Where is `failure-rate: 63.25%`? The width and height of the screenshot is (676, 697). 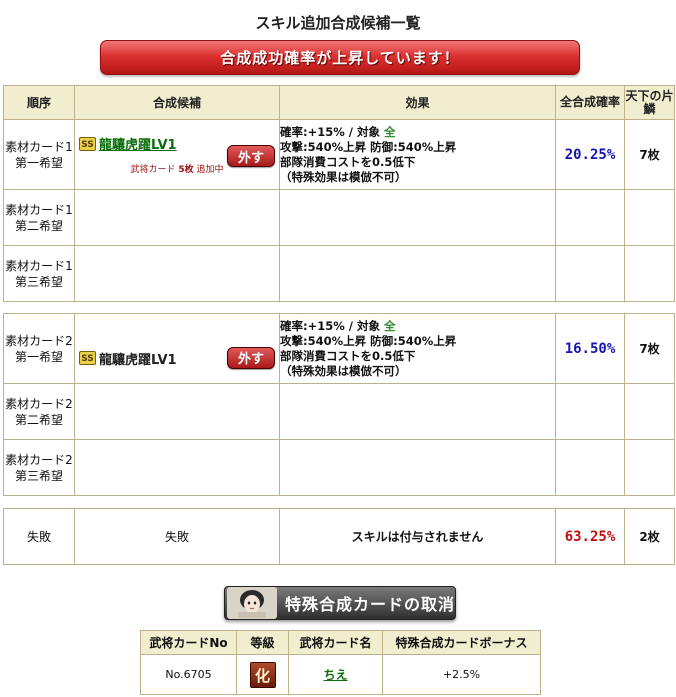 failure-rate: 63.25% is located at coordinates (590, 536).